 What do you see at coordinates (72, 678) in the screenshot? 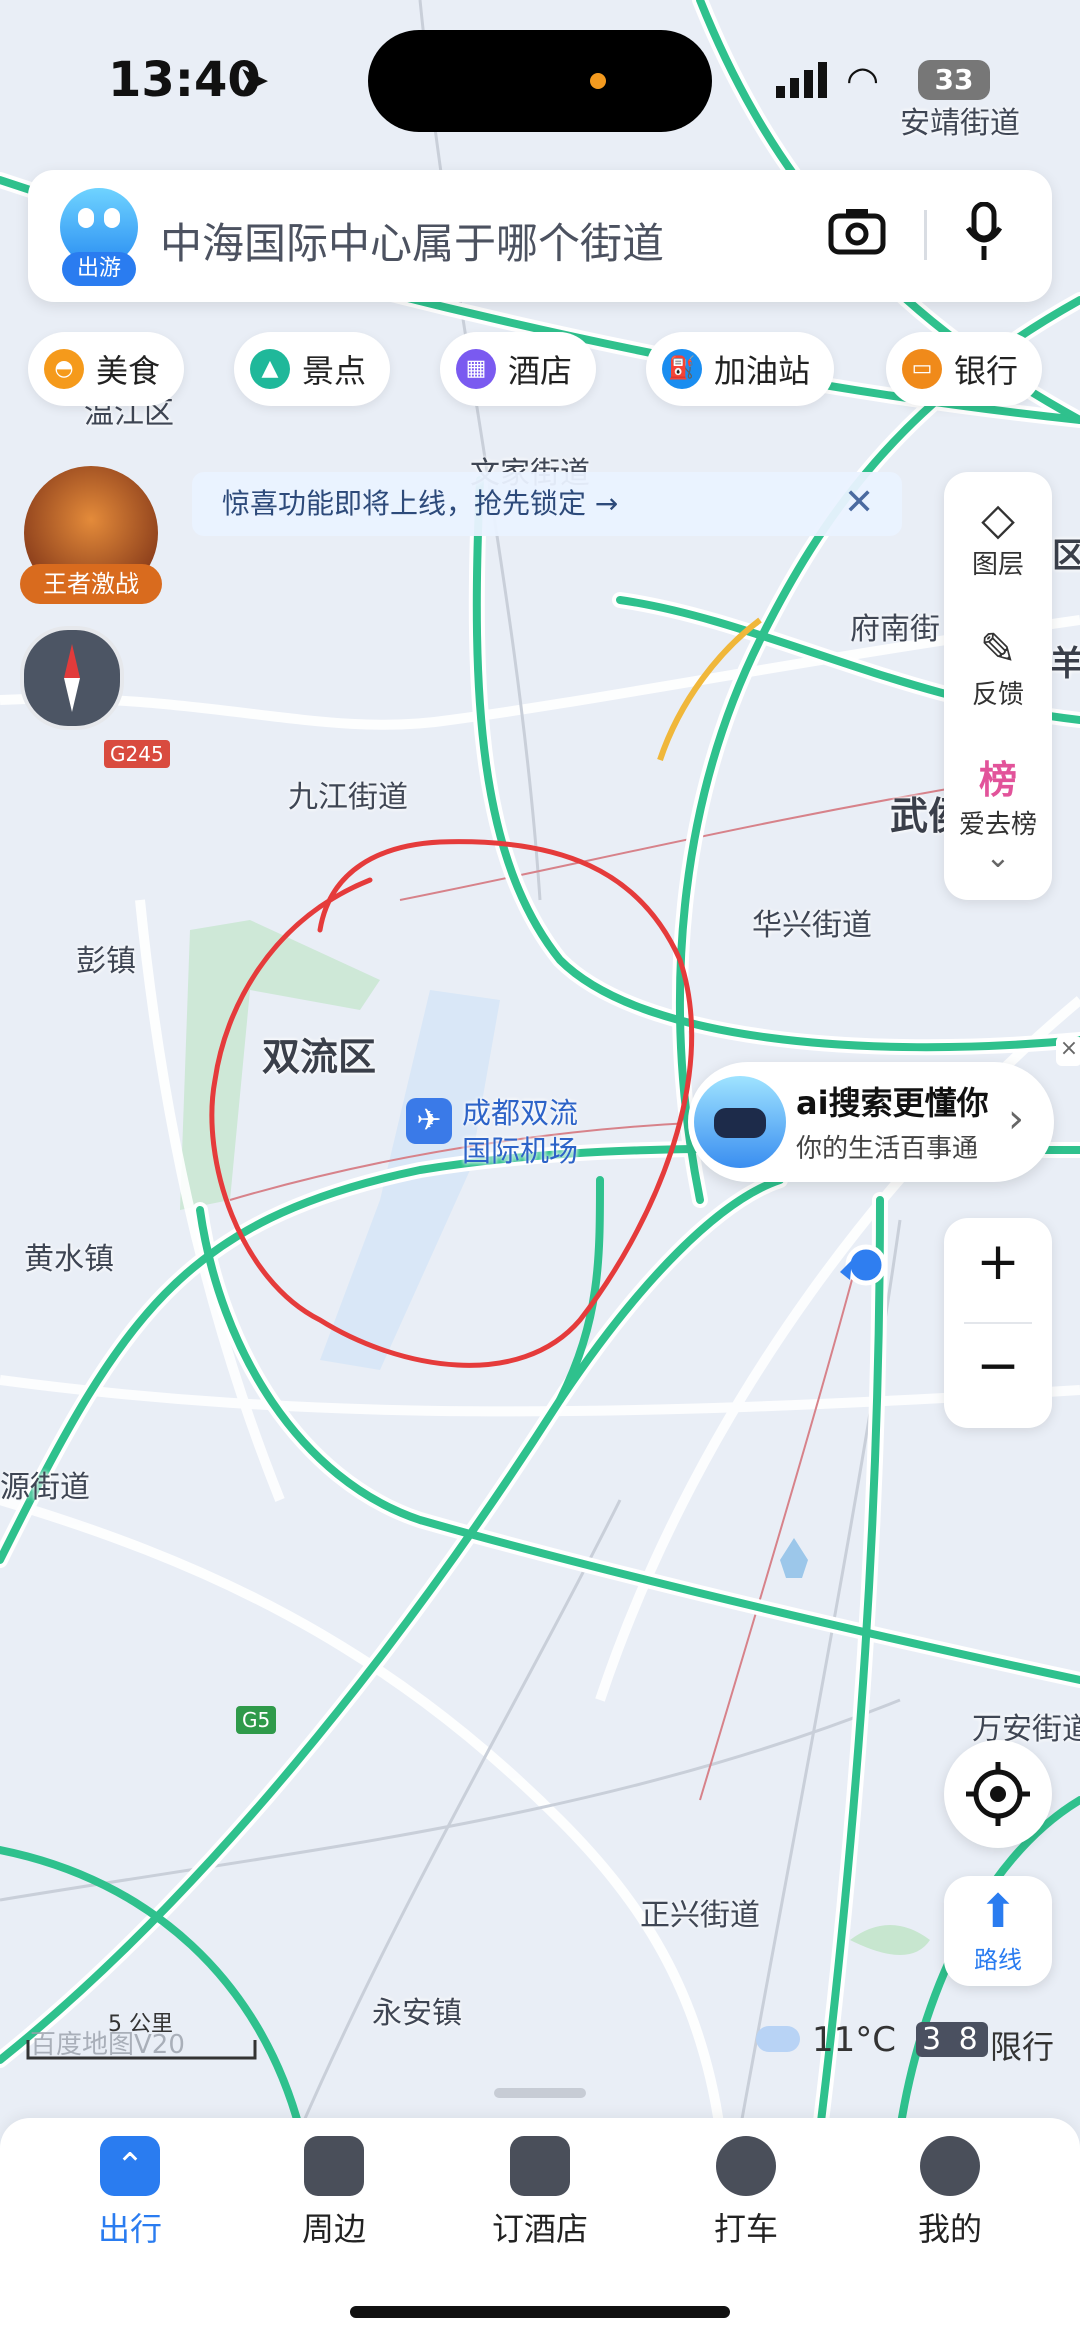
I see `compass-icon` at bounding box center [72, 678].